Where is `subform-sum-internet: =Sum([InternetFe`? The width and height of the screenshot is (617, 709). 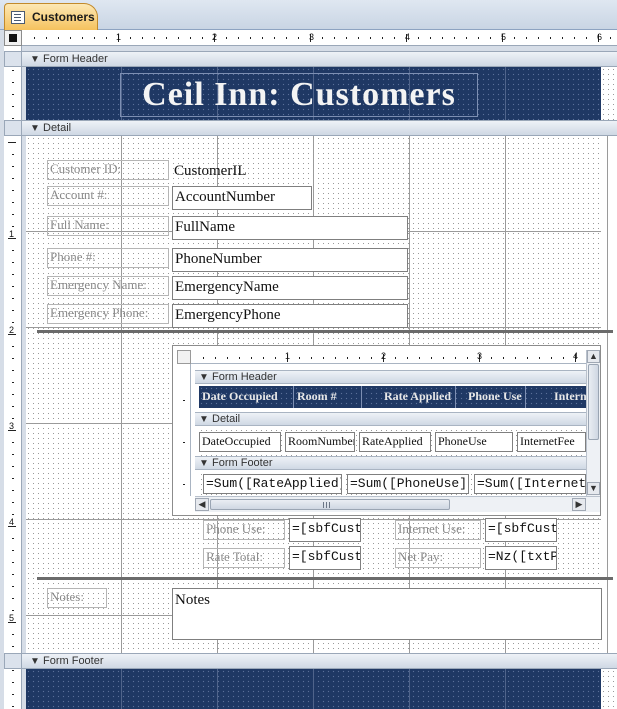 subform-sum-internet: =Sum([InternetFe is located at coordinates (530, 484).